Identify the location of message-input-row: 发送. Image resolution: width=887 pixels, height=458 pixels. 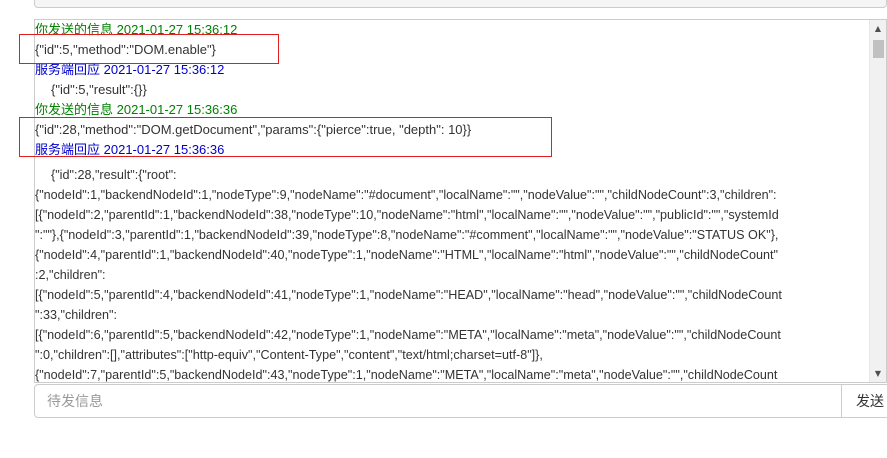
(460, 401).